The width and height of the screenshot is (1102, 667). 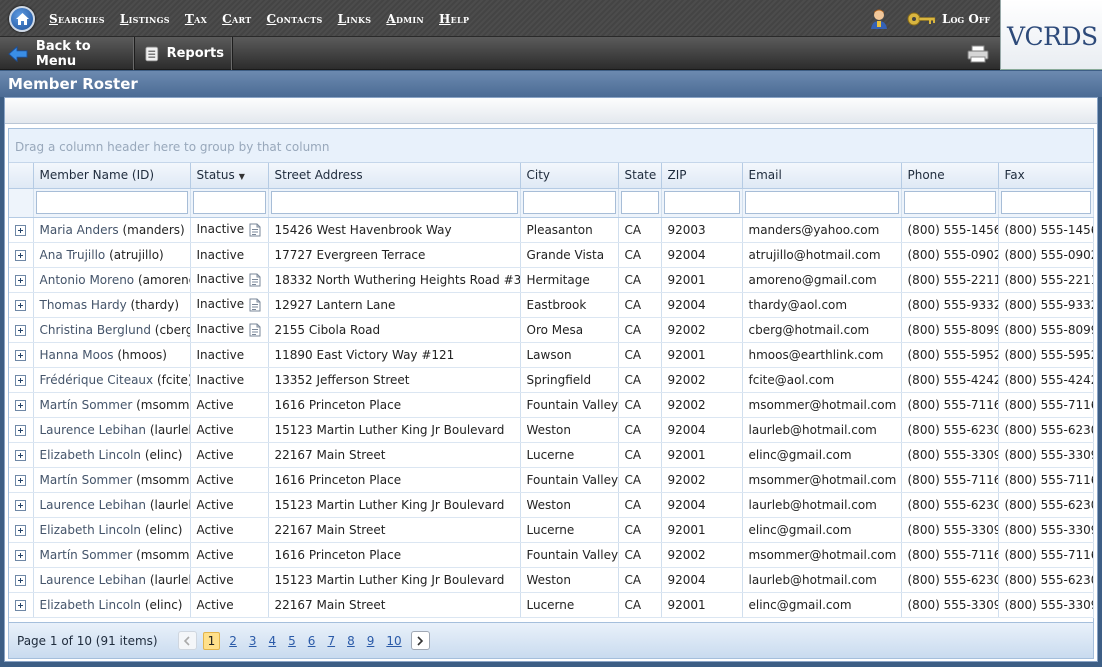 I want to click on filter-input-zip, so click(x=701, y=202).